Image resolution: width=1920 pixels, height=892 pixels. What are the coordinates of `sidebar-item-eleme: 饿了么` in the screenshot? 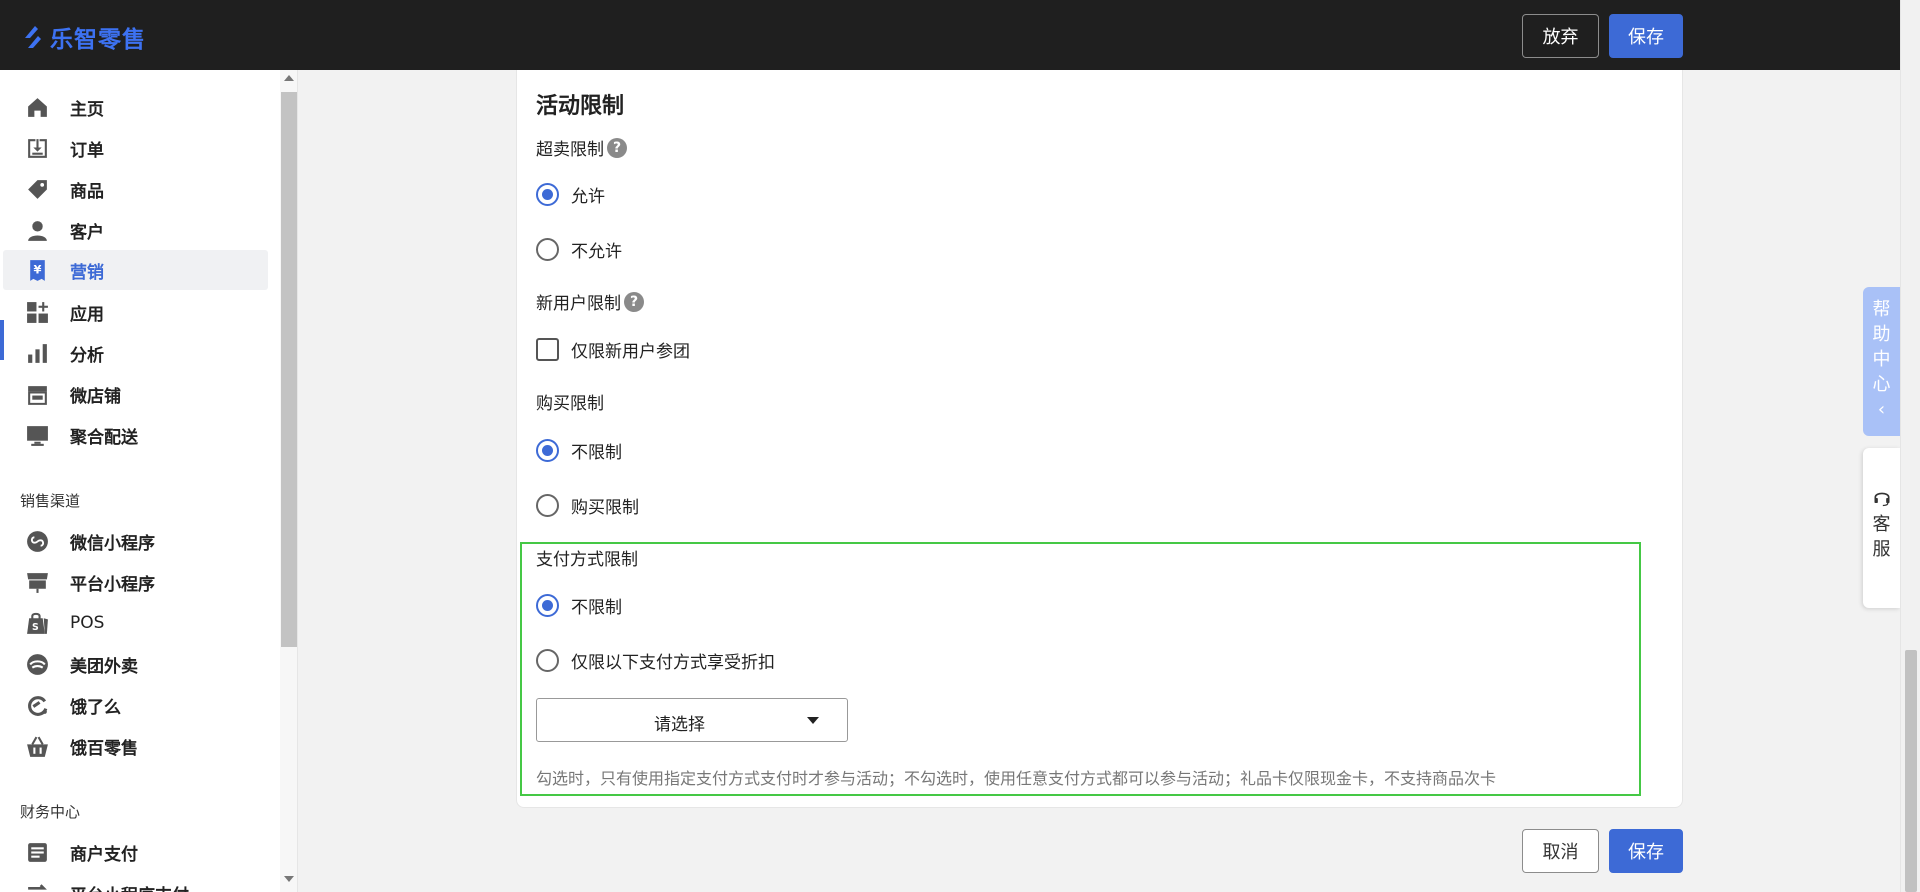 It's located at (134, 705).